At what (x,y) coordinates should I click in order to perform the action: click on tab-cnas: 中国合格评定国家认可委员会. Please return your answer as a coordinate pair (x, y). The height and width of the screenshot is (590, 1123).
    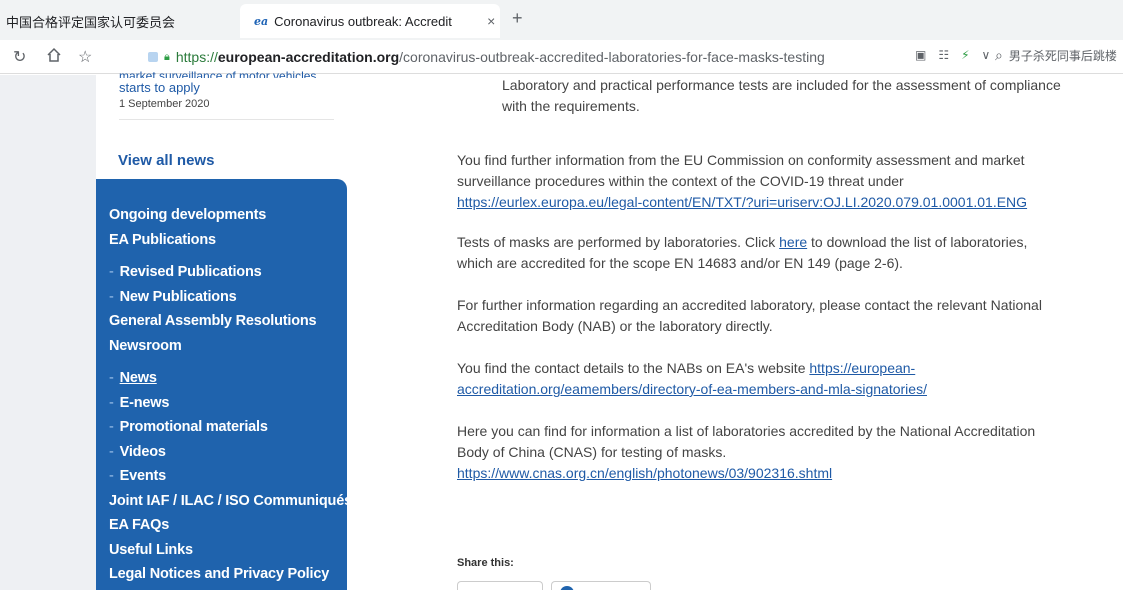
    Looking at the image, I should click on (120, 21).